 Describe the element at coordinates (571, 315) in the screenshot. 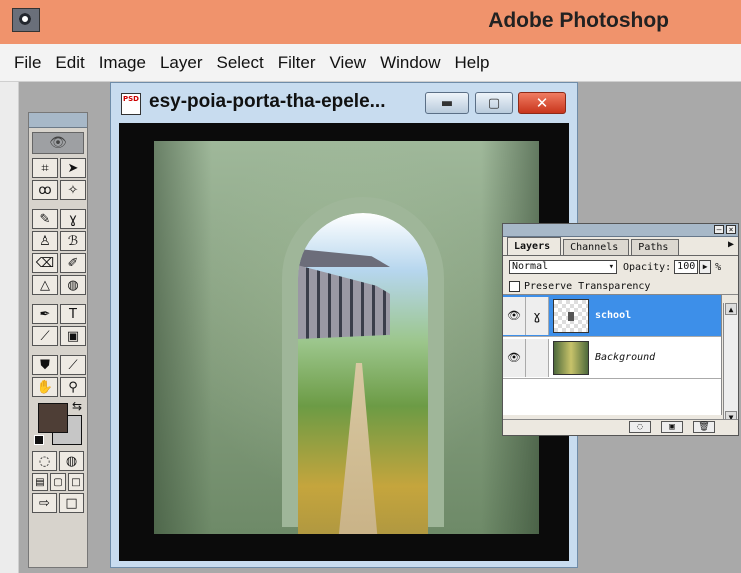

I see `layer-thumbnail-school` at that location.